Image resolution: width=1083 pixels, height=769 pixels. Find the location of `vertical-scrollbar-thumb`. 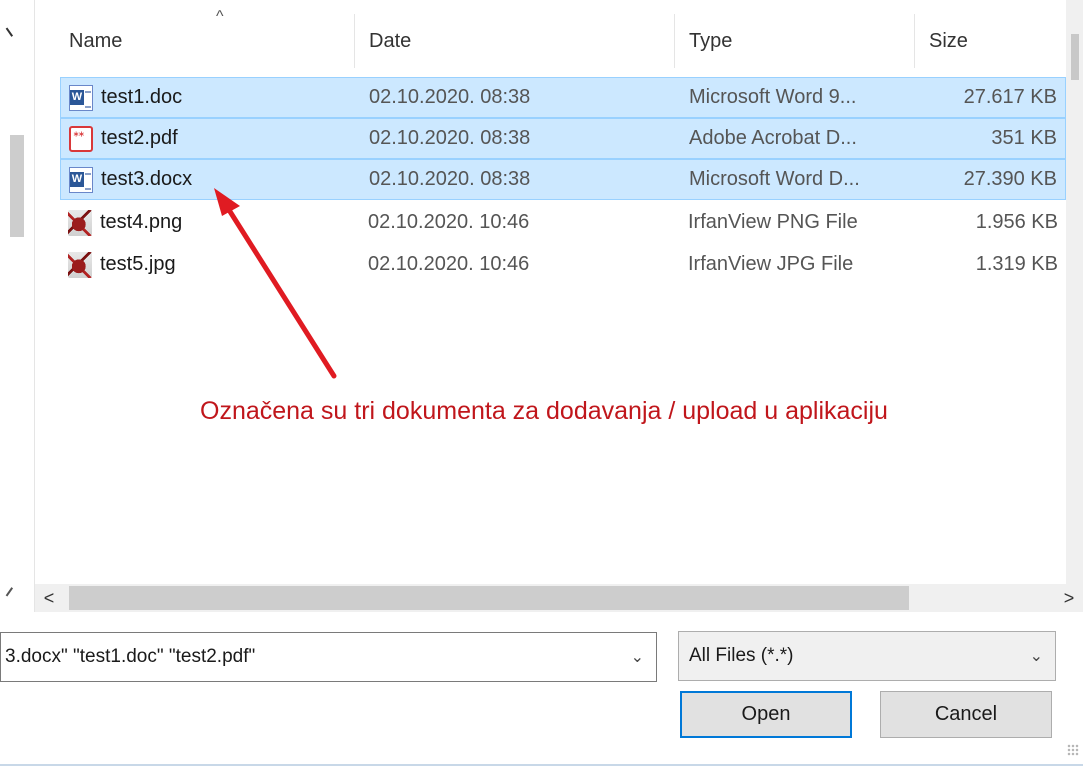

vertical-scrollbar-thumb is located at coordinates (1075, 57).